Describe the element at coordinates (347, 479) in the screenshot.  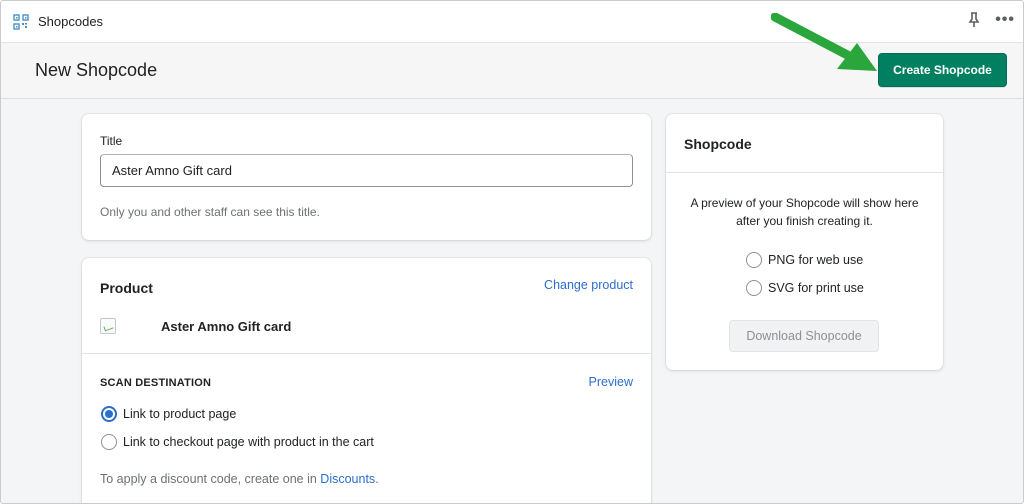
I see `discounts-link: Discounts` at that location.